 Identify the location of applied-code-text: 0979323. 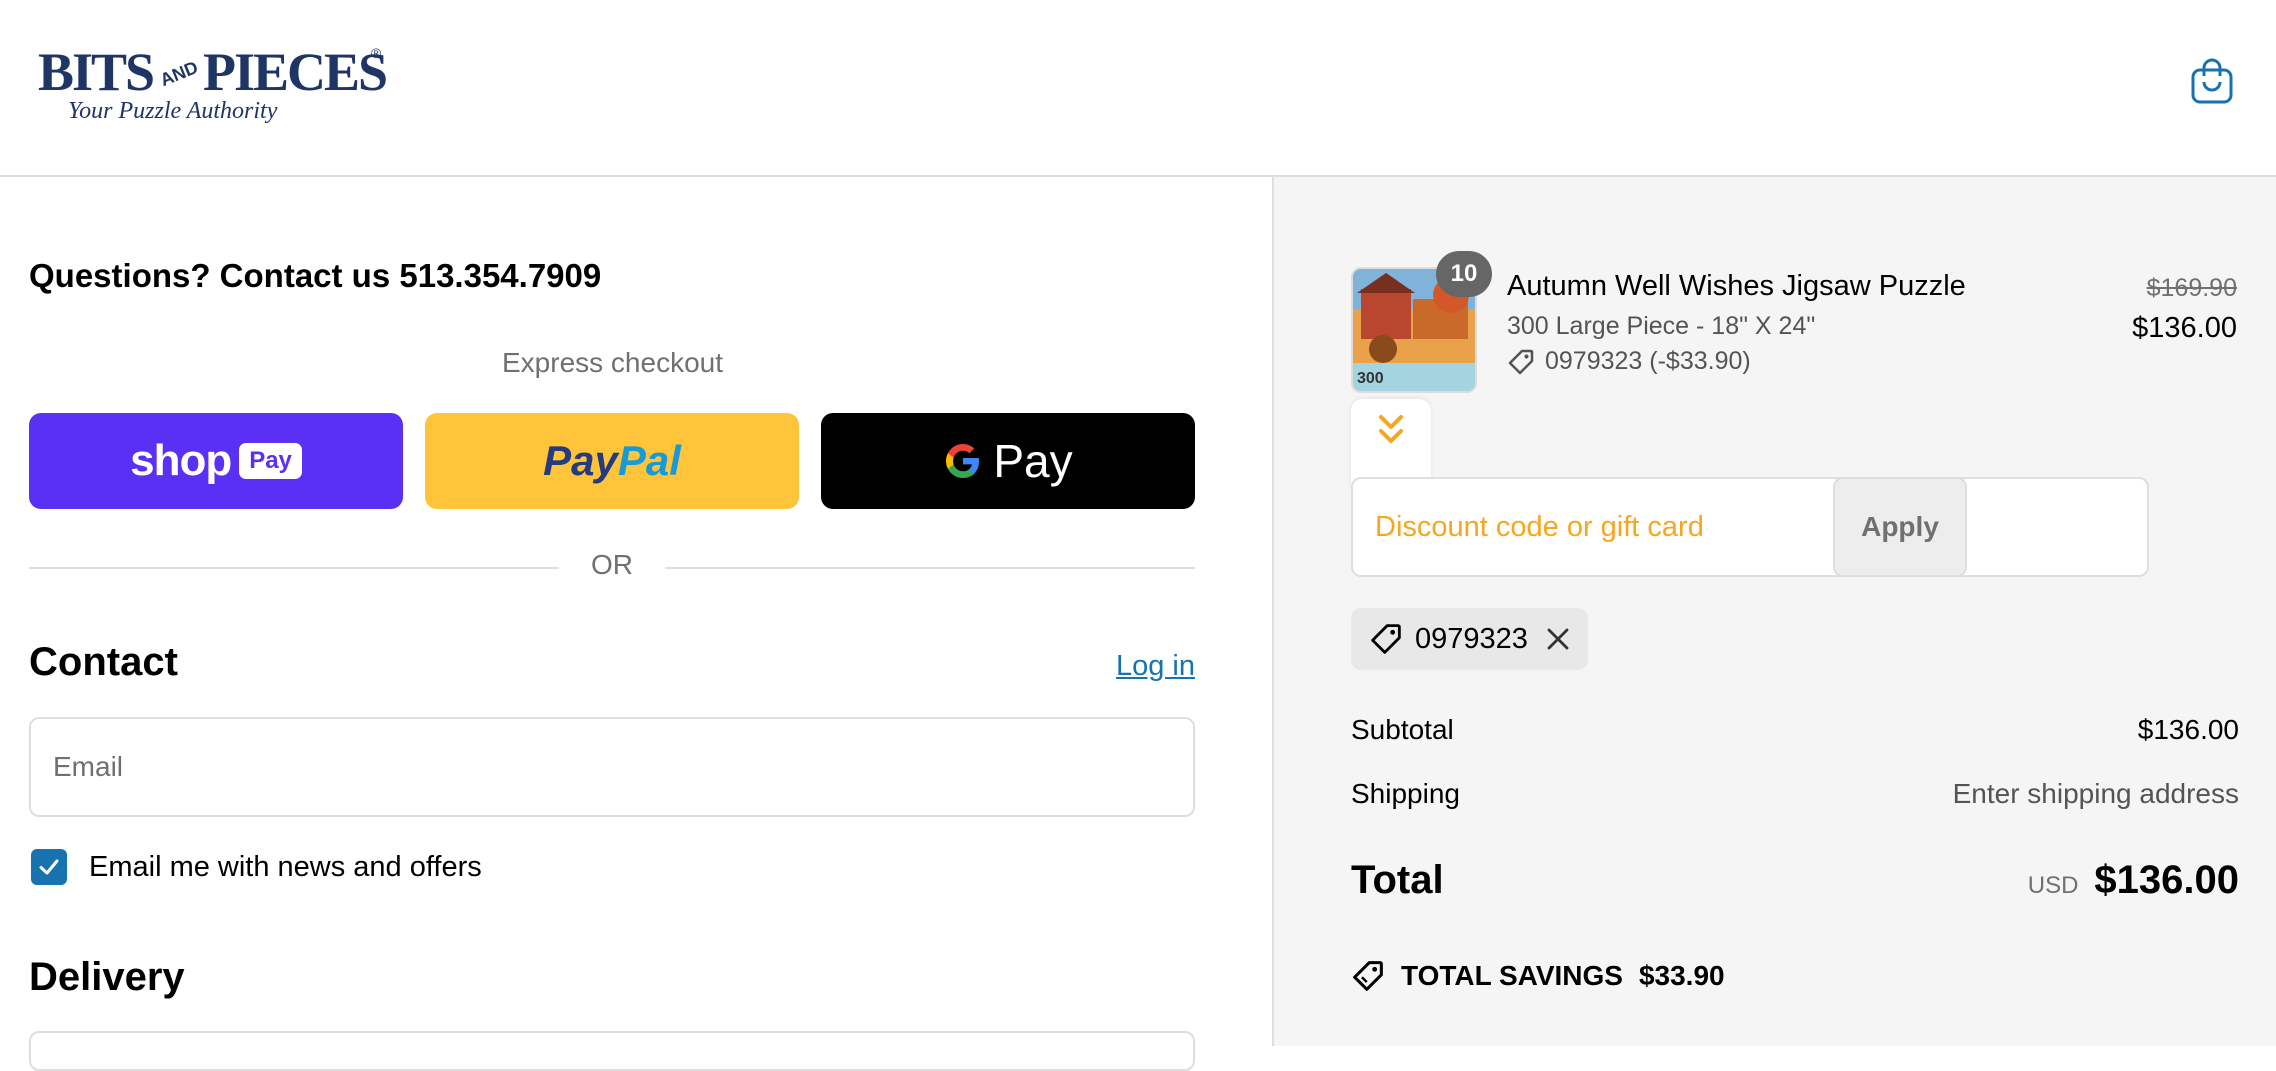
(1471, 638).